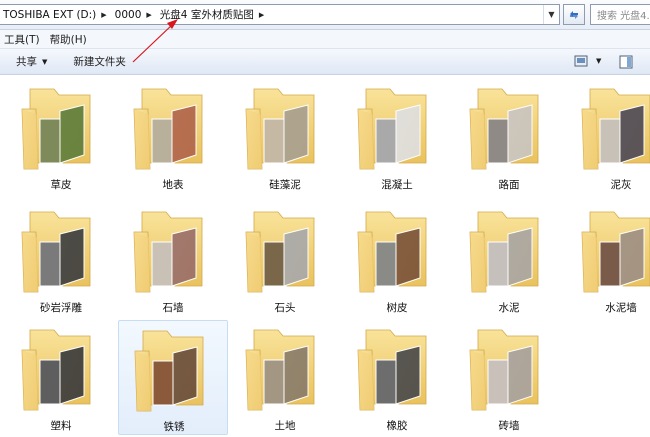  Describe the element at coordinates (621, 185) in the screenshot. I see `folder-label: 泥灰` at that location.